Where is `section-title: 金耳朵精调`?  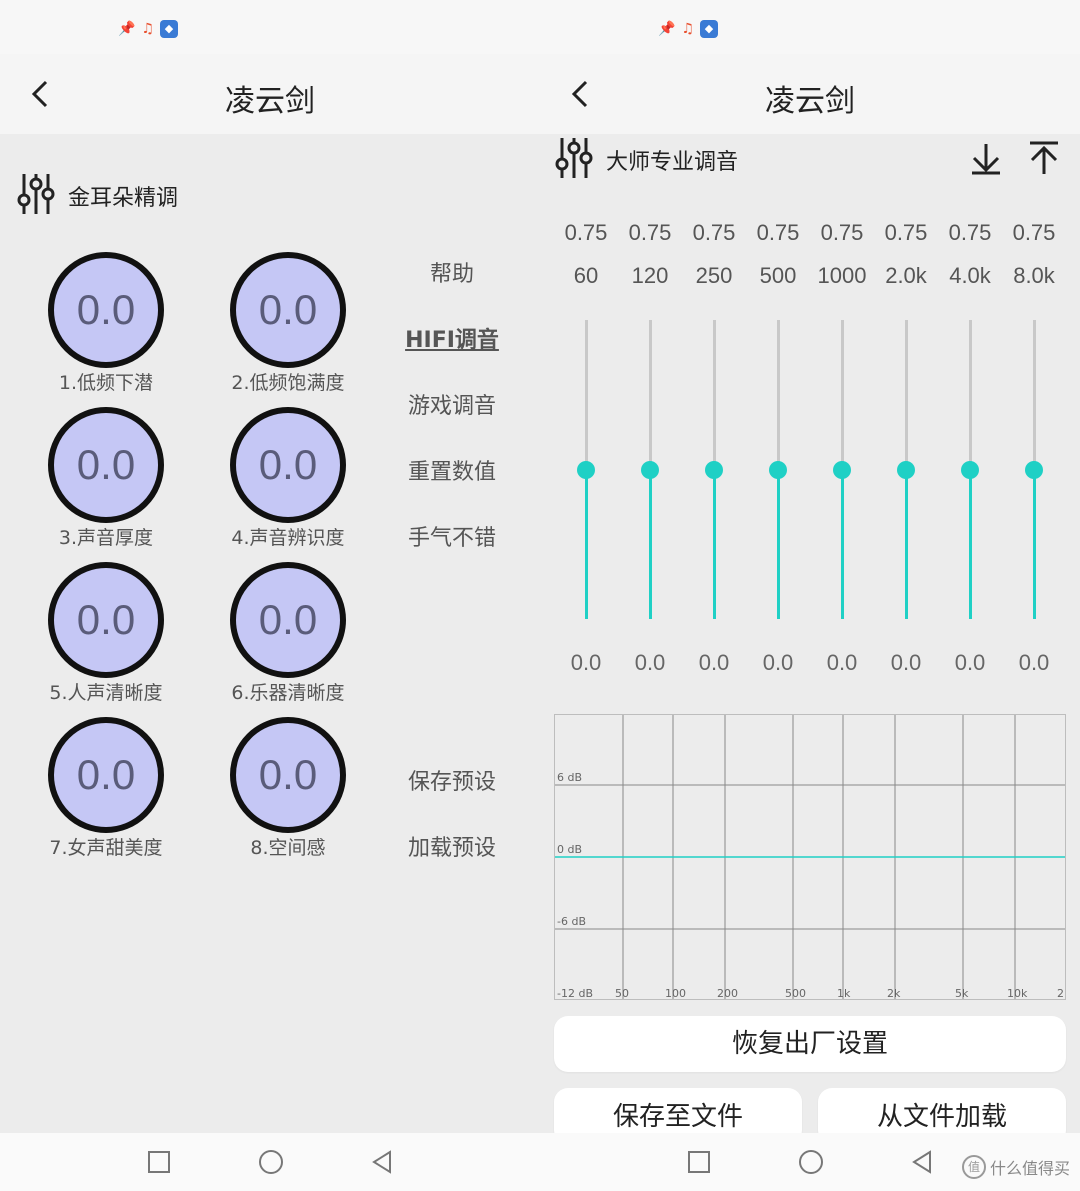 section-title: 金耳朵精调 is located at coordinates (123, 198).